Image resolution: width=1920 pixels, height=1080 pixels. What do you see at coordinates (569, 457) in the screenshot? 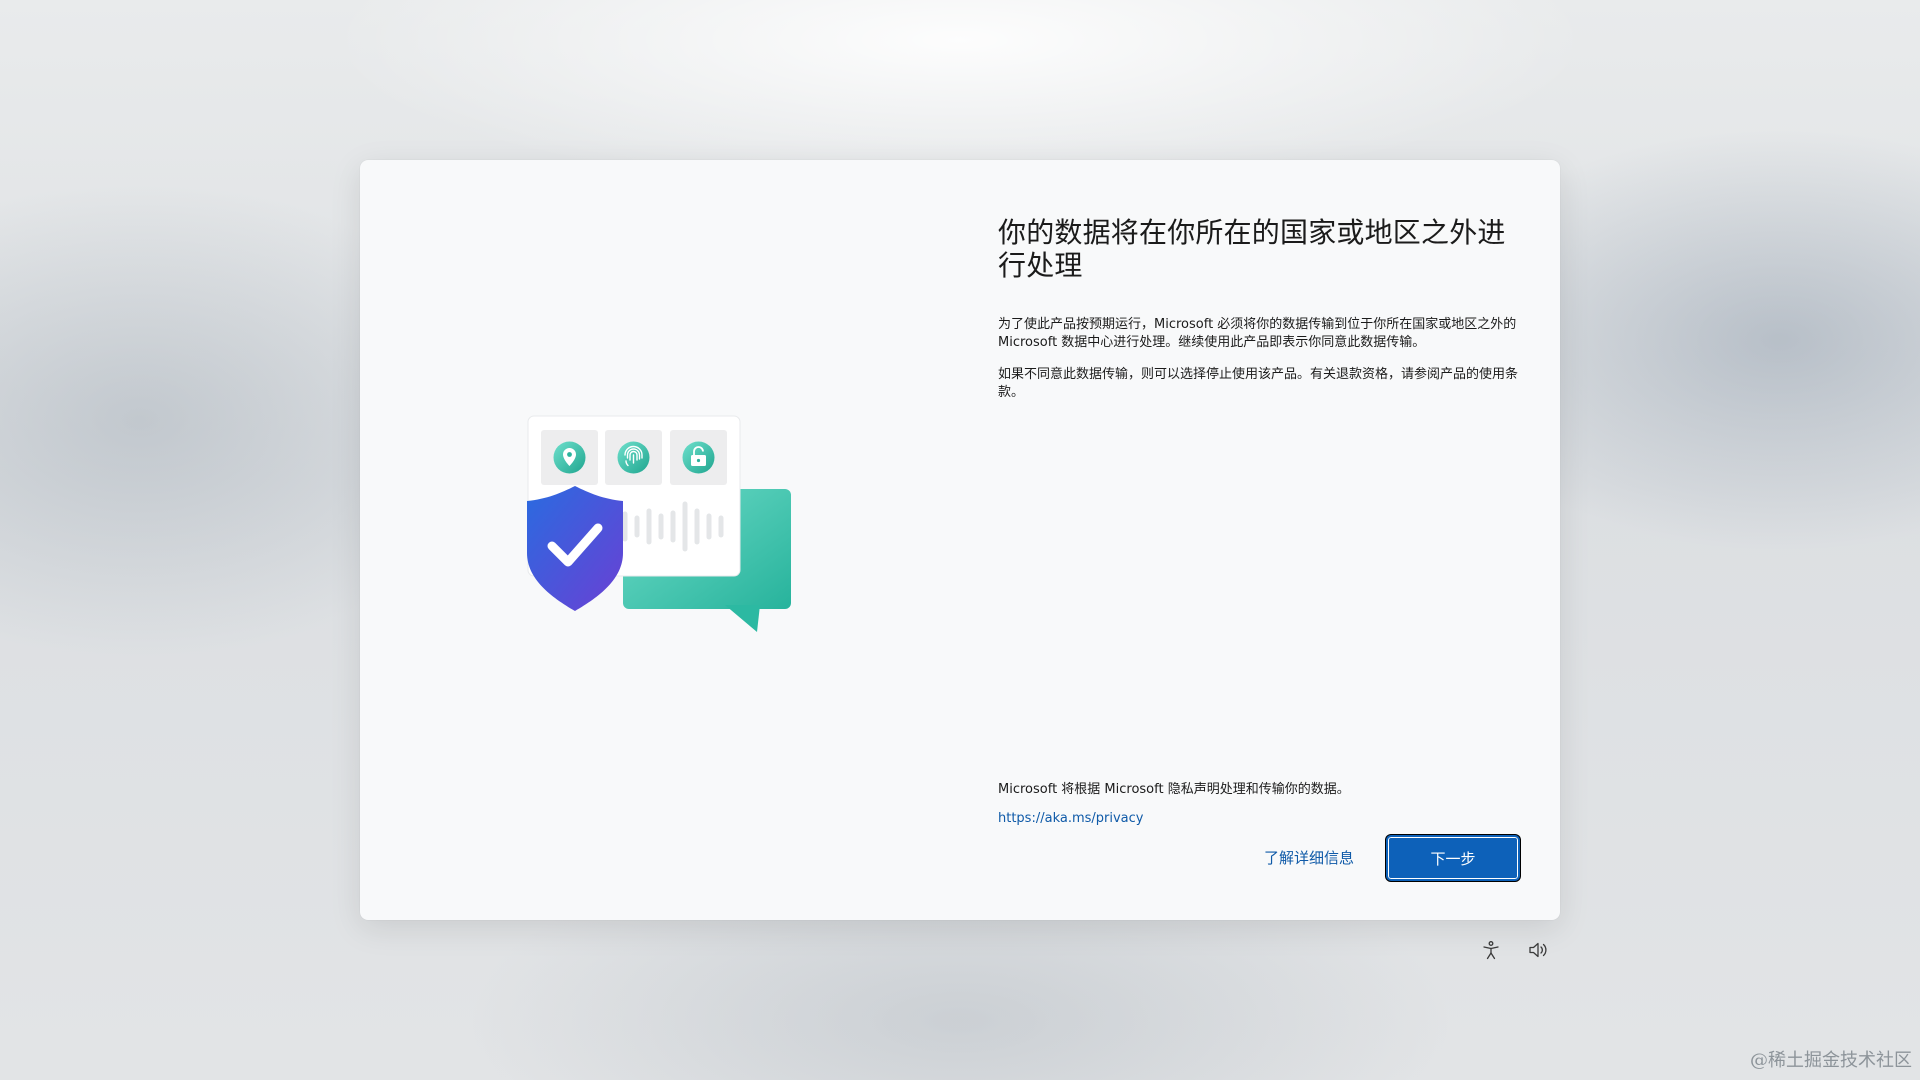
I see `location-pin-icon` at bounding box center [569, 457].